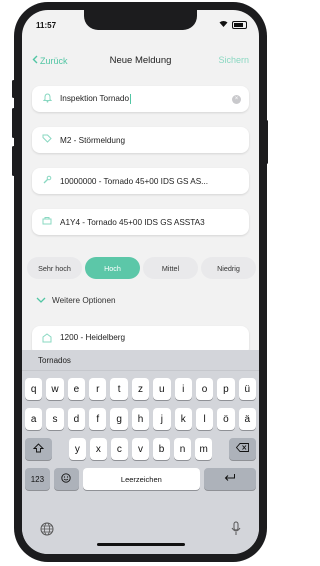  Describe the element at coordinates (54, 268) in the screenshot. I see `priority-very-high: Sehr hoch` at that location.